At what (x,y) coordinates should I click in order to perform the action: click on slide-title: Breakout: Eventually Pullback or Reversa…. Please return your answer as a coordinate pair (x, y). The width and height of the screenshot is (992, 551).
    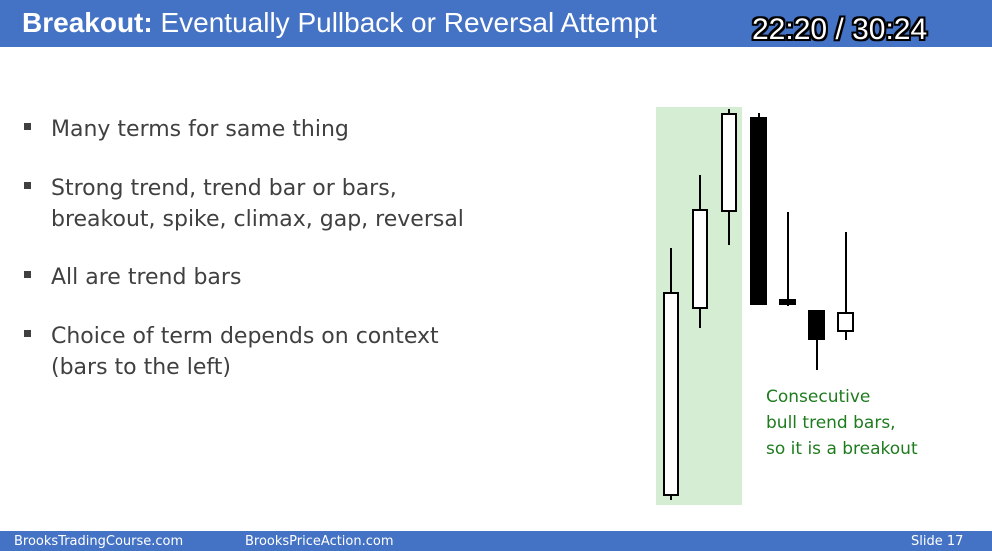
    Looking at the image, I should click on (339, 23).